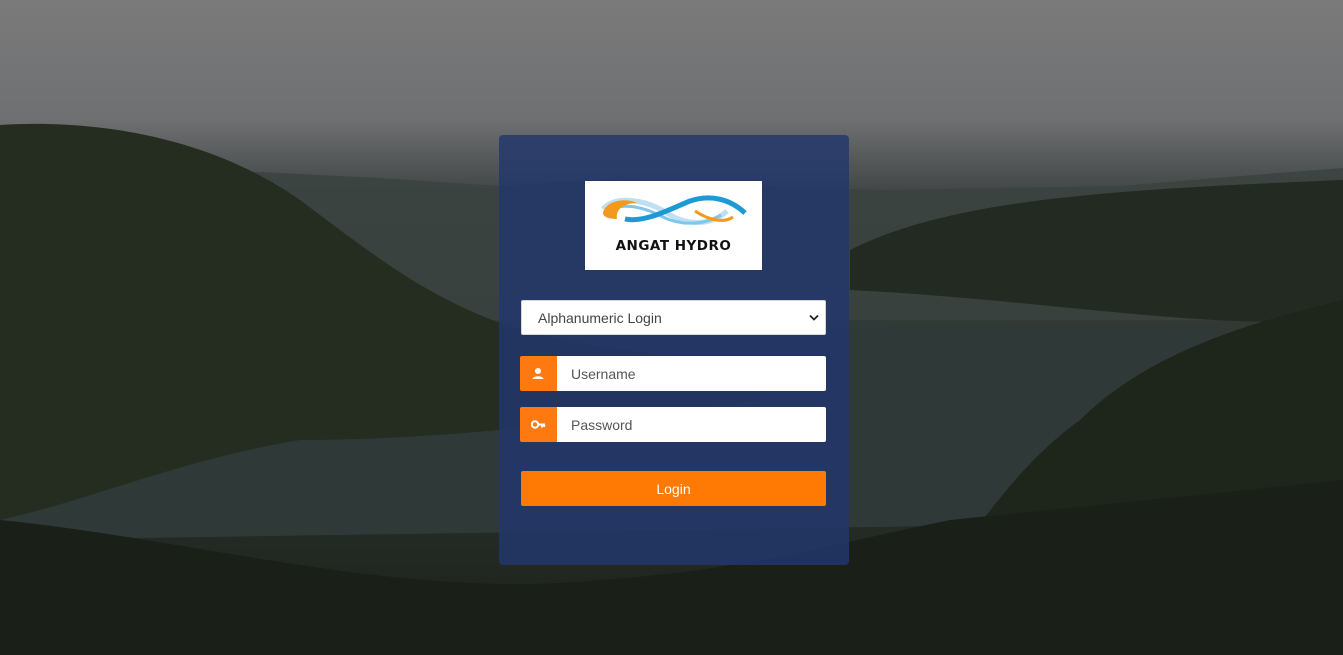 The width and height of the screenshot is (1343, 655). Describe the element at coordinates (600, 318) in the screenshot. I see `login-type-selected: Alphanumeric Login` at that location.